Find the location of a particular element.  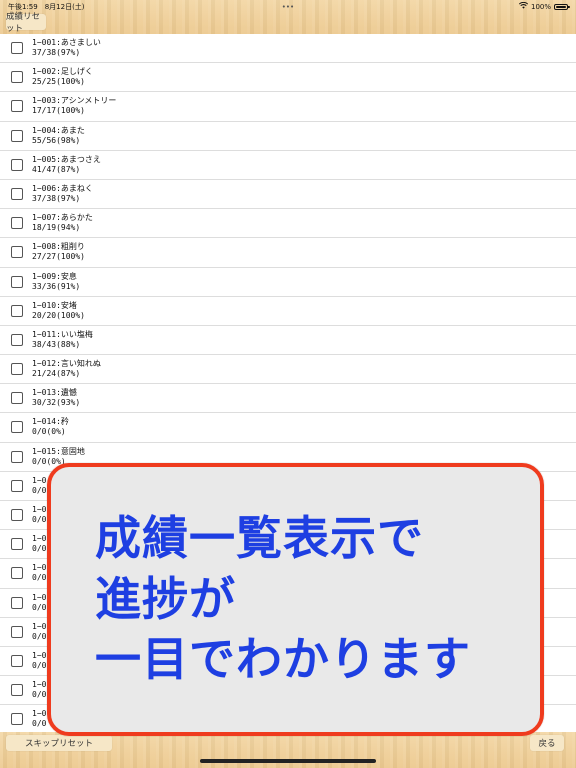

item-score: 41/47(87%) is located at coordinates (56, 169).